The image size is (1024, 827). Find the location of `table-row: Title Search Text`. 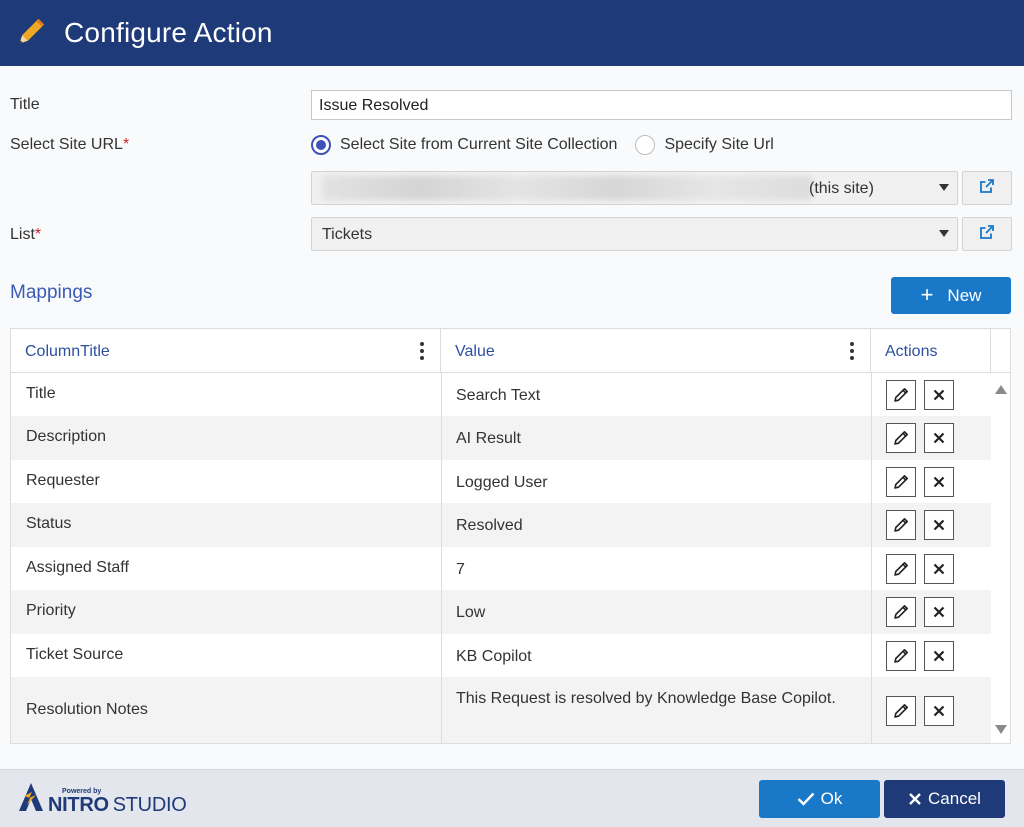

table-row: Title Search Text is located at coordinates (501, 394).